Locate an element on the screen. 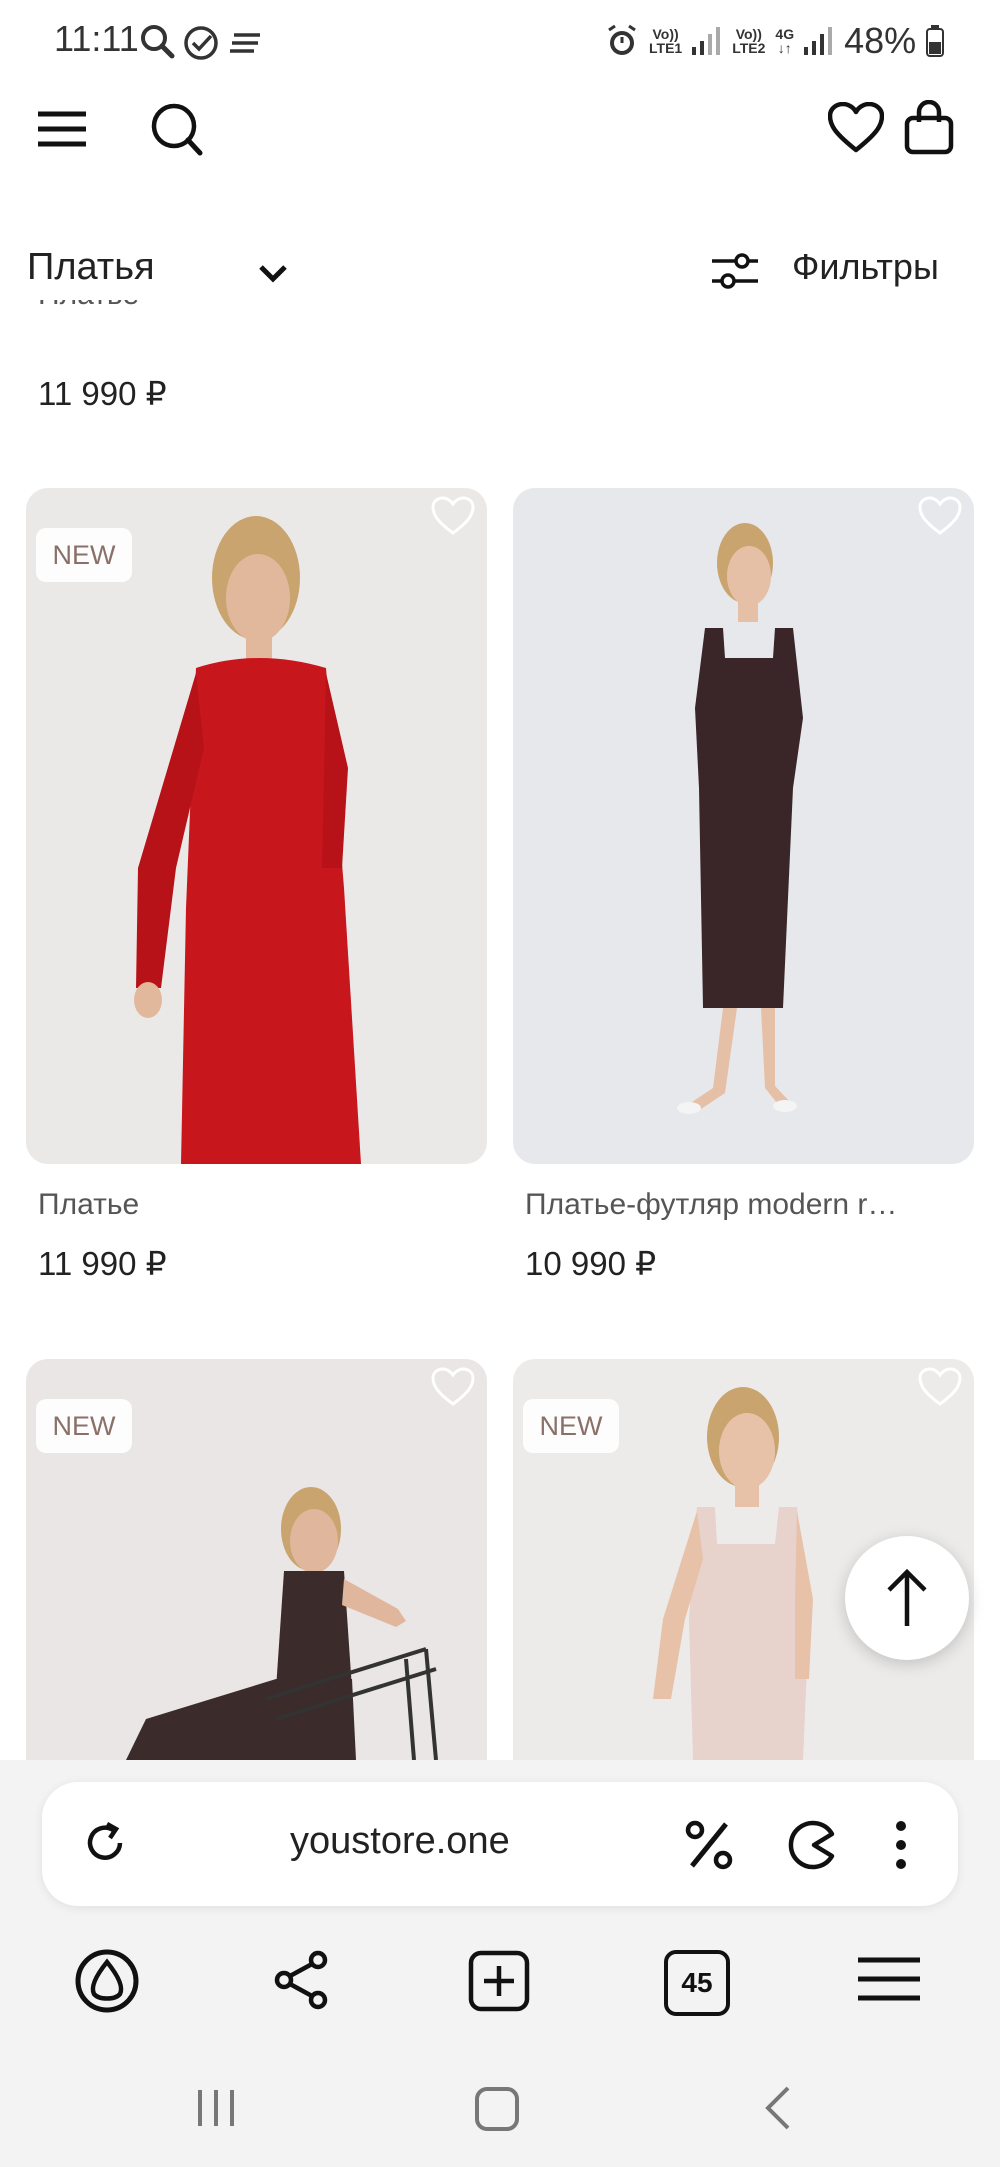 Image resolution: width=1000 pixels, height=2167 pixels. scroll-to-top-button is located at coordinates (907, 1598).